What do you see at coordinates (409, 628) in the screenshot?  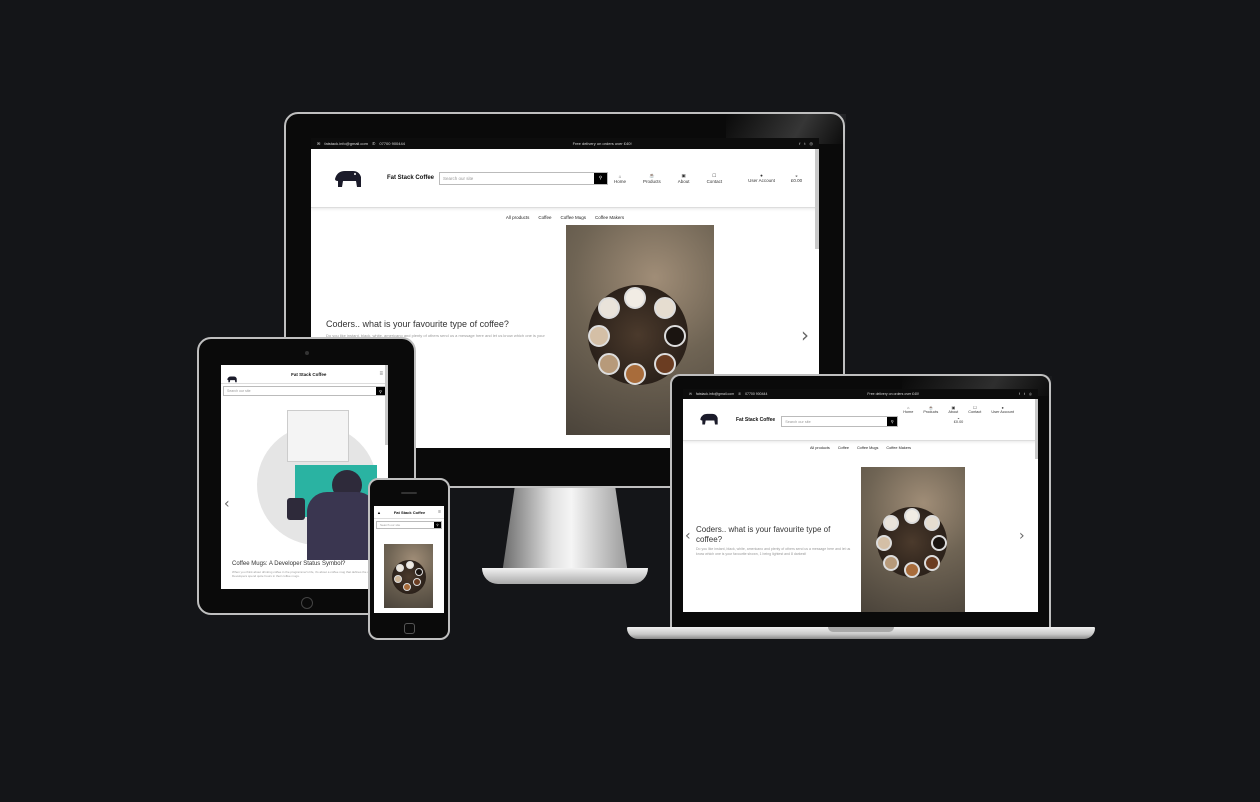 I see `phone-home-button` at bounding box center [409, 628].